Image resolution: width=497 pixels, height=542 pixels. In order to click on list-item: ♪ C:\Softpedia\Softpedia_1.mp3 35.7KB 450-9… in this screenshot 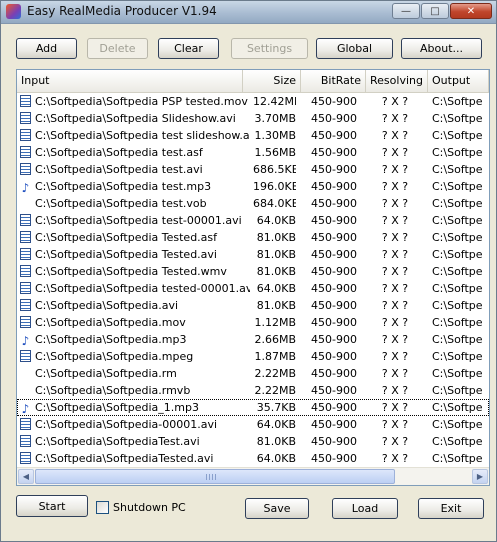, I will do `click(253, 407)`.